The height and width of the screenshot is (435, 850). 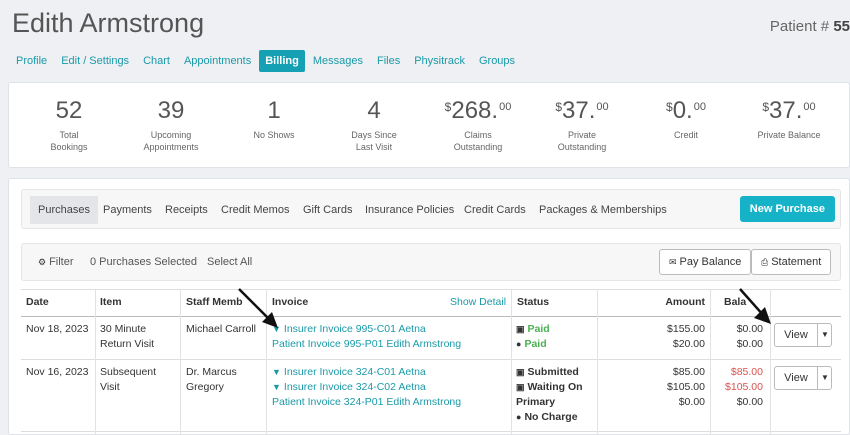 I want to click on subtab-receipts: Receipts, so click(x=186, y=210).